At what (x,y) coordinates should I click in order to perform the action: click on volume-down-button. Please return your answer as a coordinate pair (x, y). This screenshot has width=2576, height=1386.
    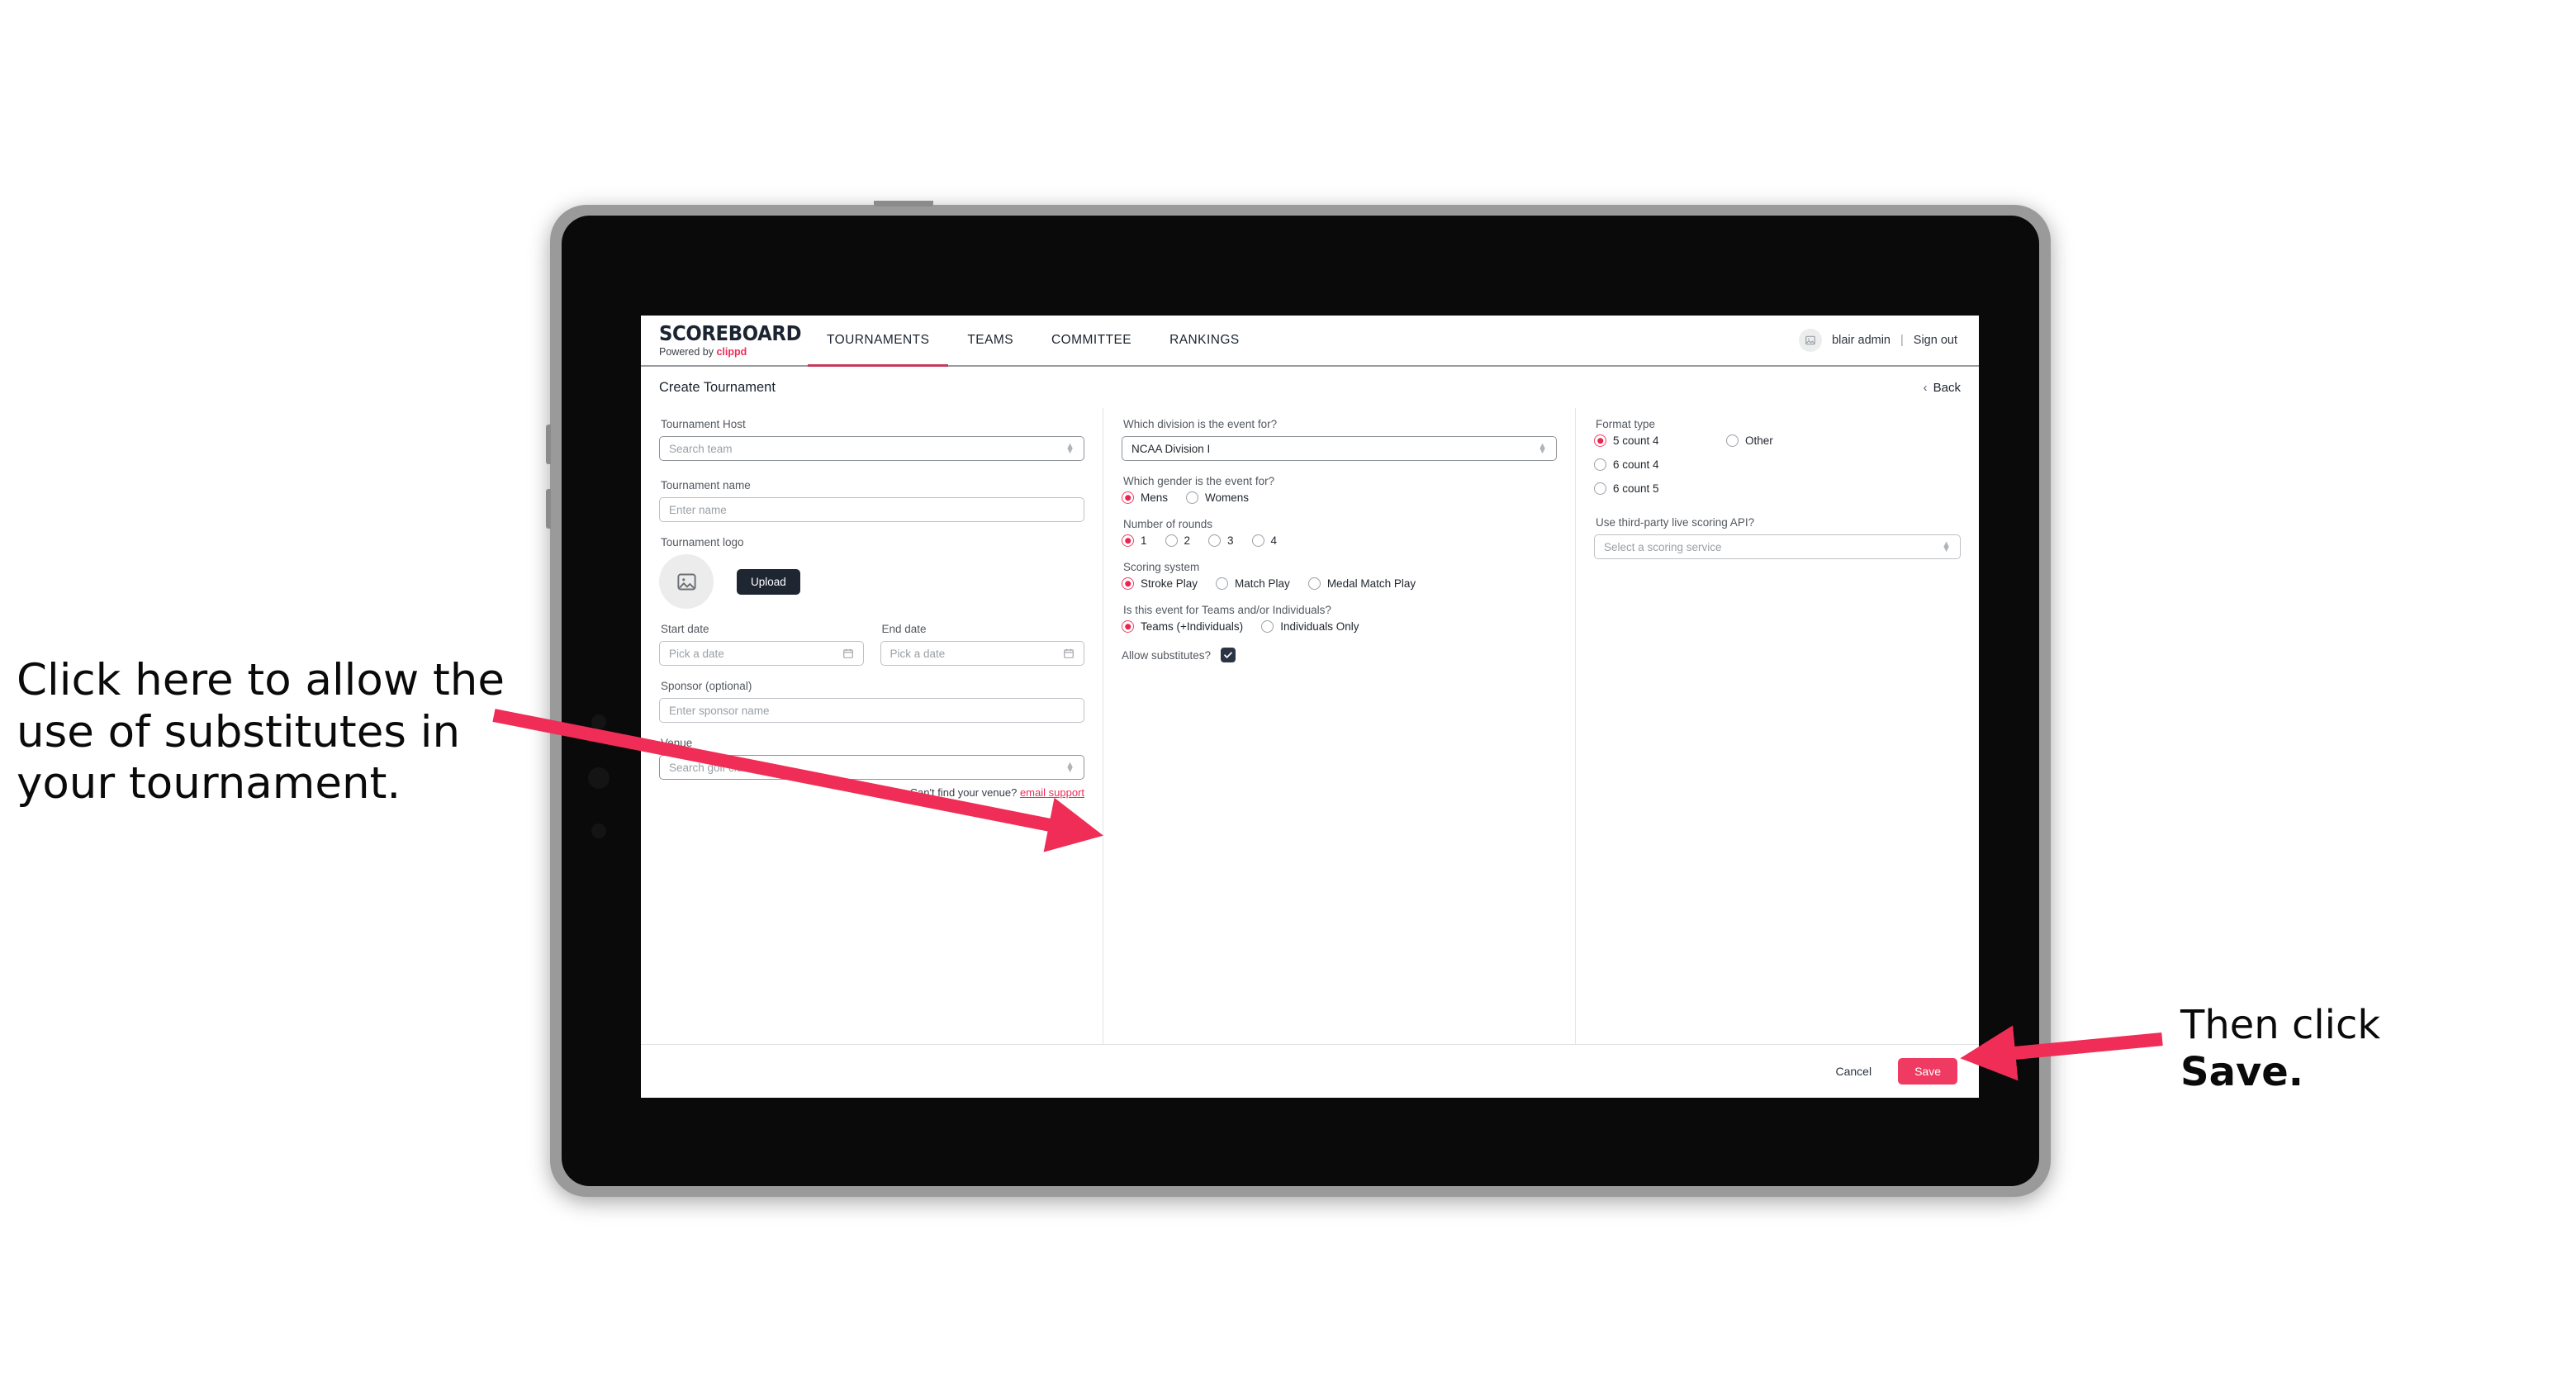
    Looking at the image, I should click on (548, 509).